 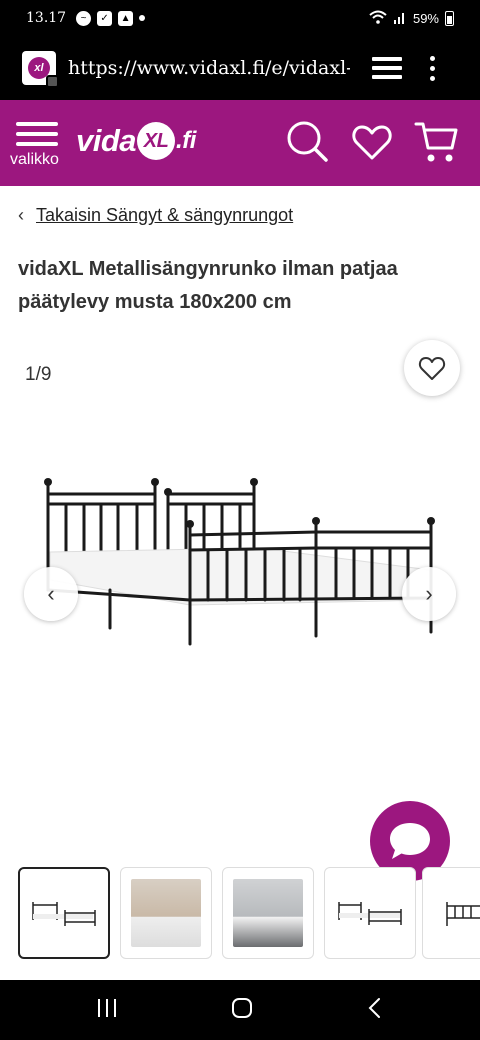 I want to click on logo-tld: .fi, so click(x=186, y=140).